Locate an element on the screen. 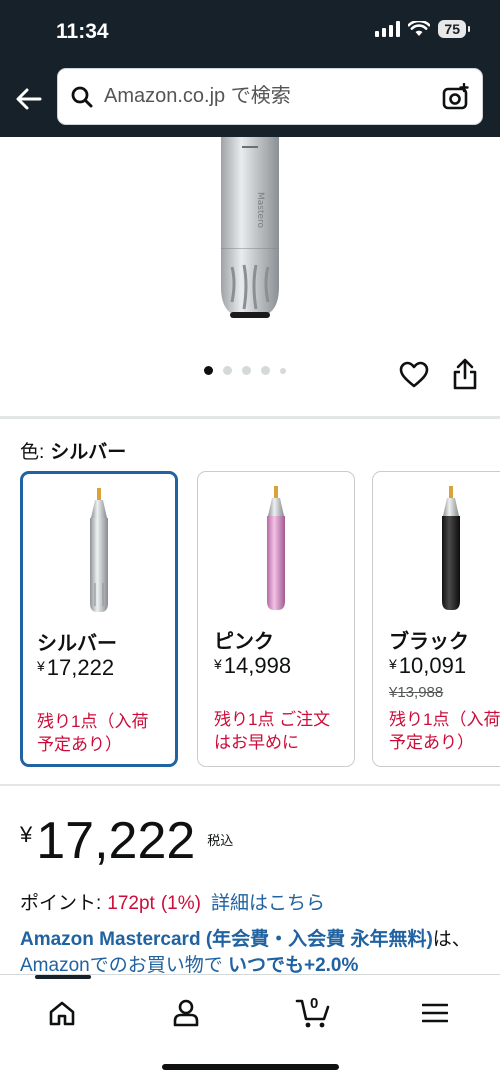  color-option-price: ¥10,091 is located at coordinates (428, 665).